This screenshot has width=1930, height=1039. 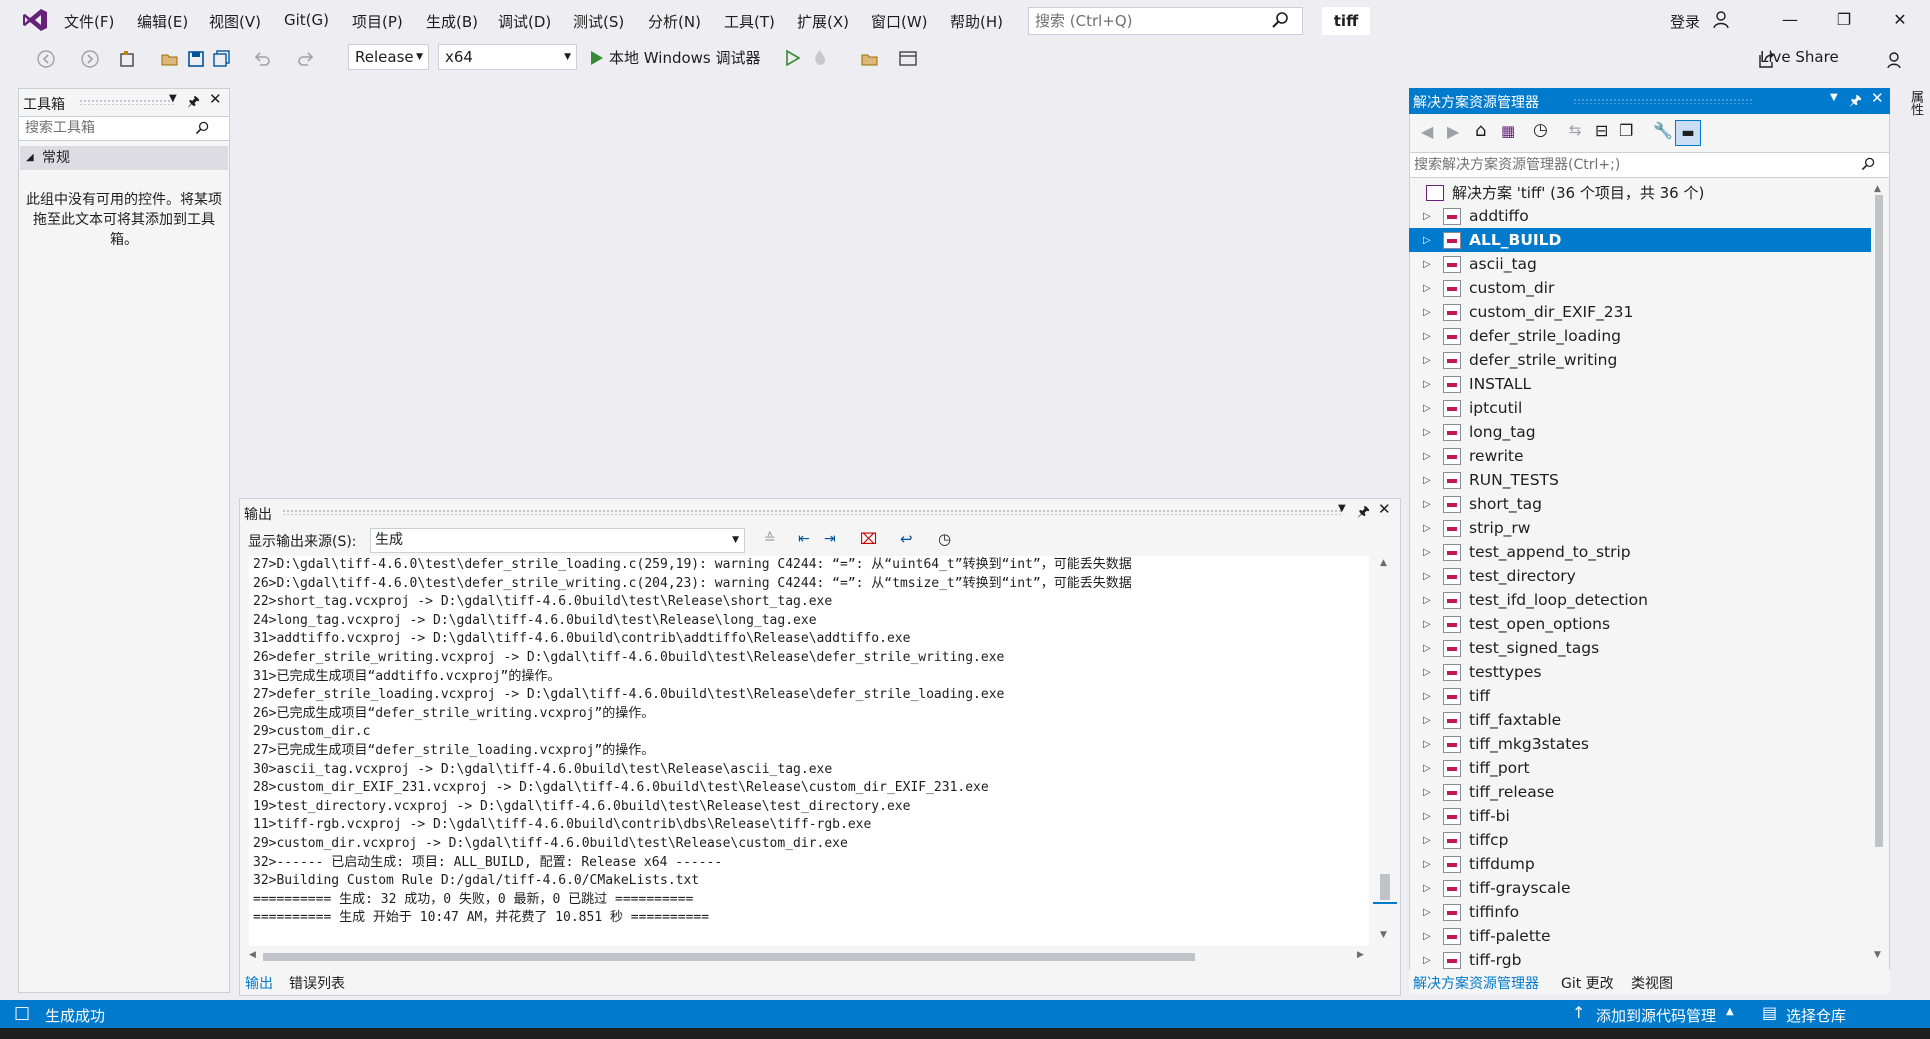 What do you see at coordinates (35, 20) in the screenshot?
I see `visual-studio-logo-icon` at bounding box center [35, 20].